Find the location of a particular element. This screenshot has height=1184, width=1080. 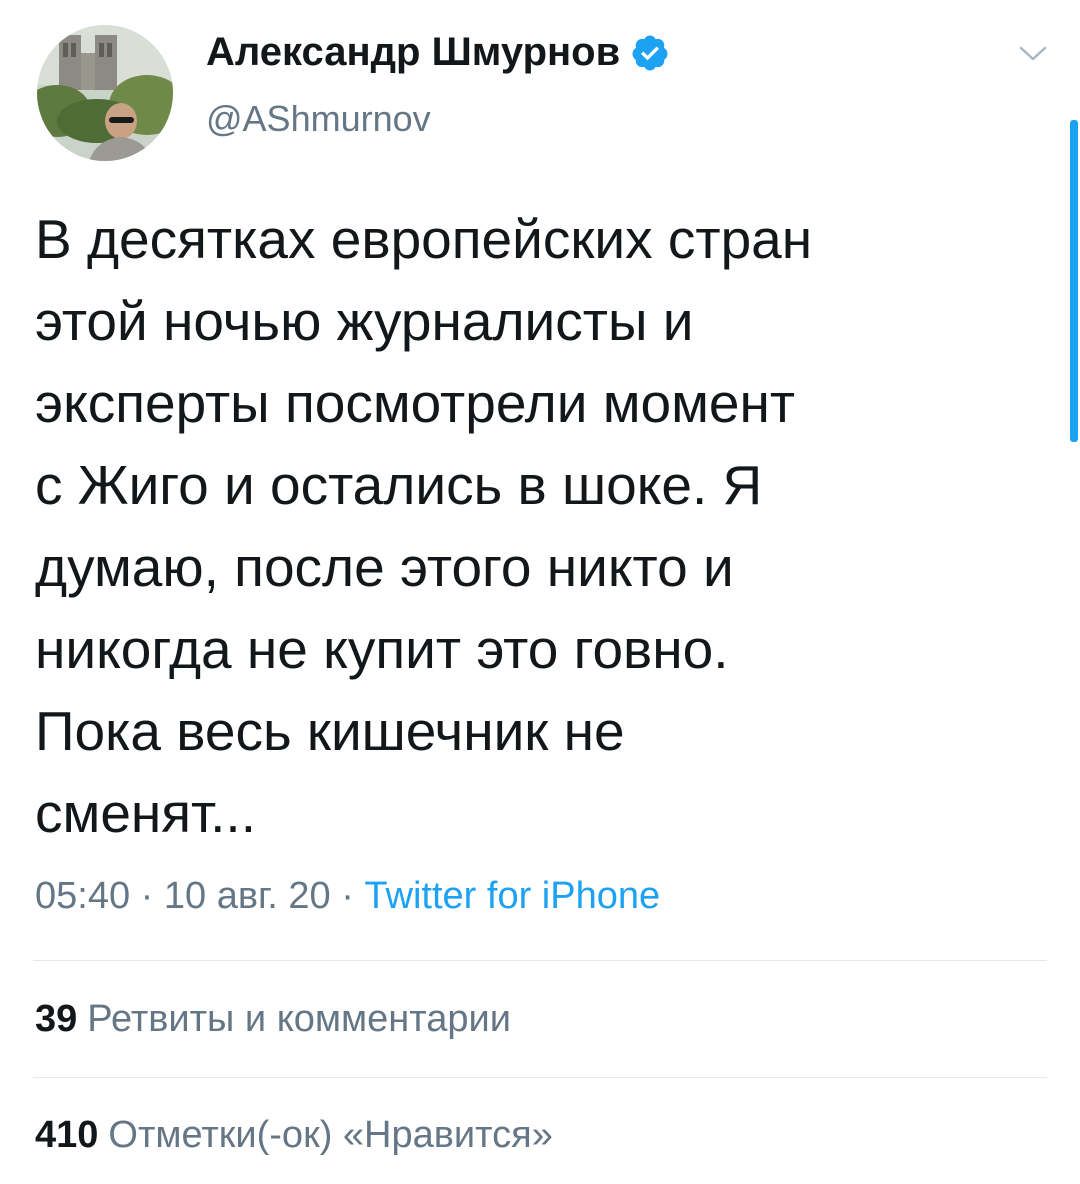

avatar is located at coordinates (105, 93).